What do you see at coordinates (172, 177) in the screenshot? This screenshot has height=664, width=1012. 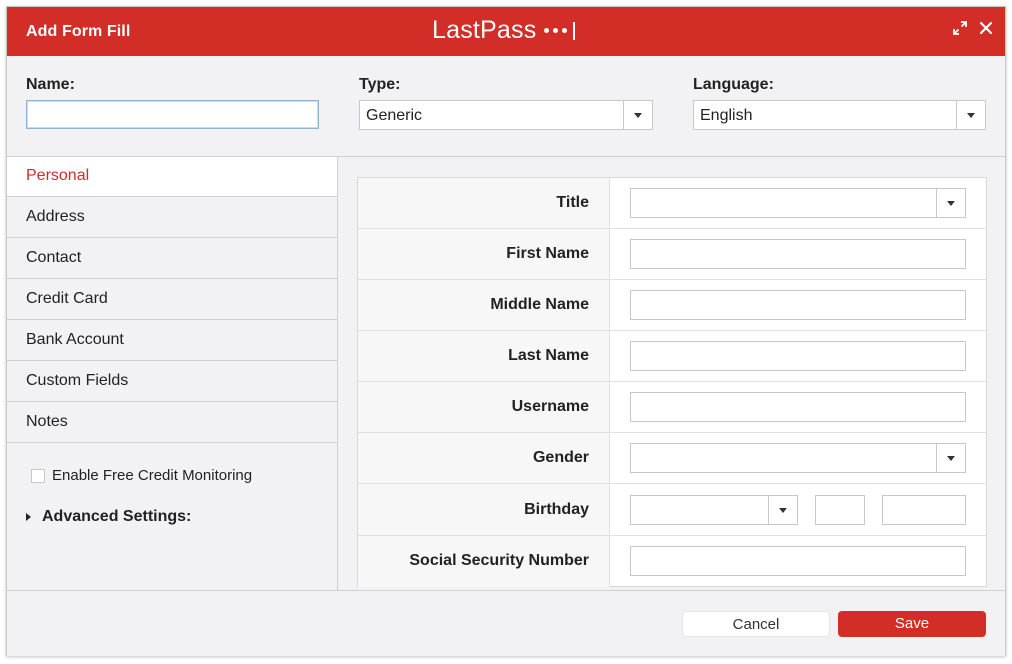 I see `sidebar-item-personal: Personal` at bounding box center [172, 177].